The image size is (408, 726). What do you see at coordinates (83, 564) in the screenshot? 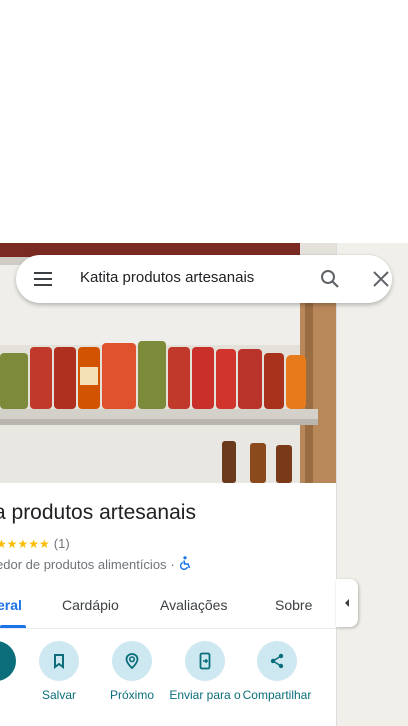
I see `place-category: edor de produtos alimentícios` at bounding box center [83, 564].